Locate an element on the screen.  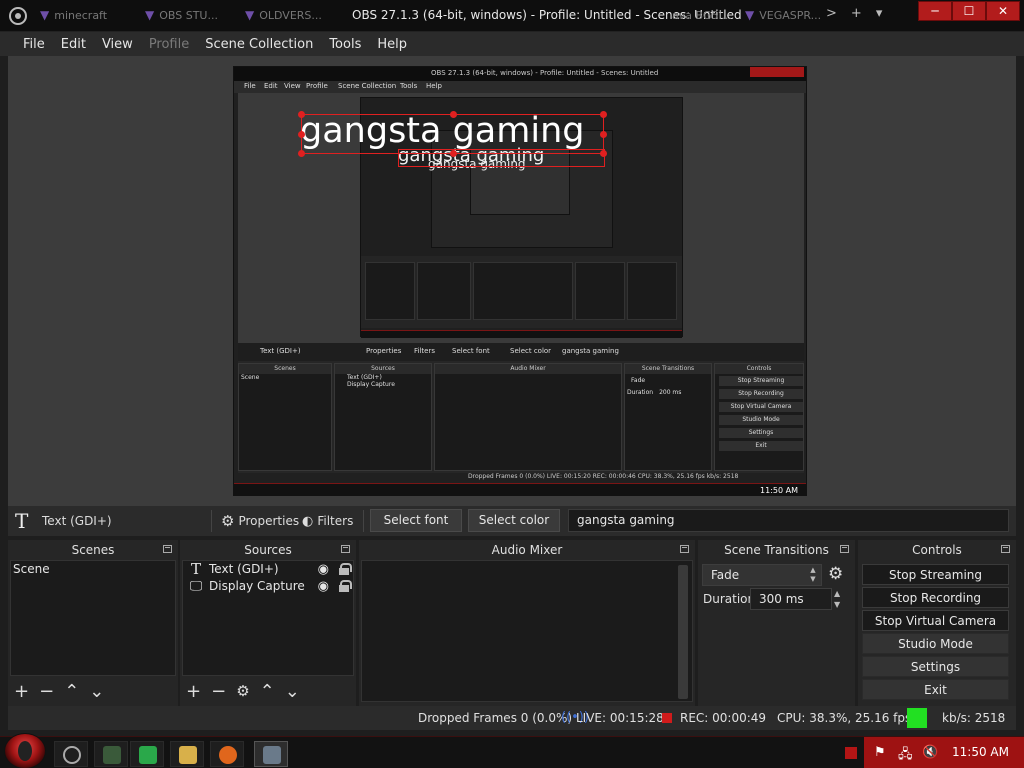
maximize-button: ☐ is located at coordinates (969, 11).